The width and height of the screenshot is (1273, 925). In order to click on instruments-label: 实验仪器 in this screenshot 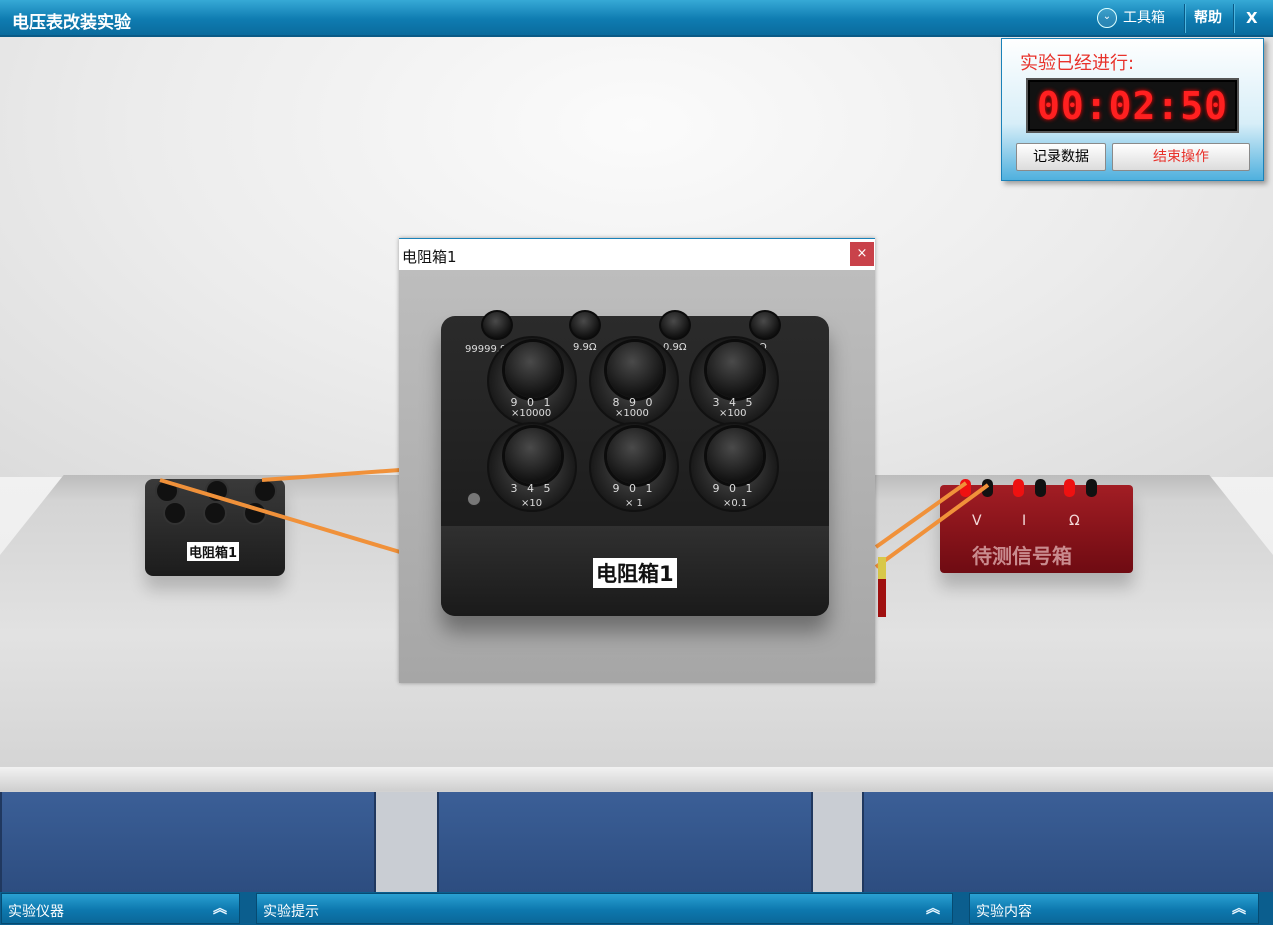, I will do `click(36, 912)`.